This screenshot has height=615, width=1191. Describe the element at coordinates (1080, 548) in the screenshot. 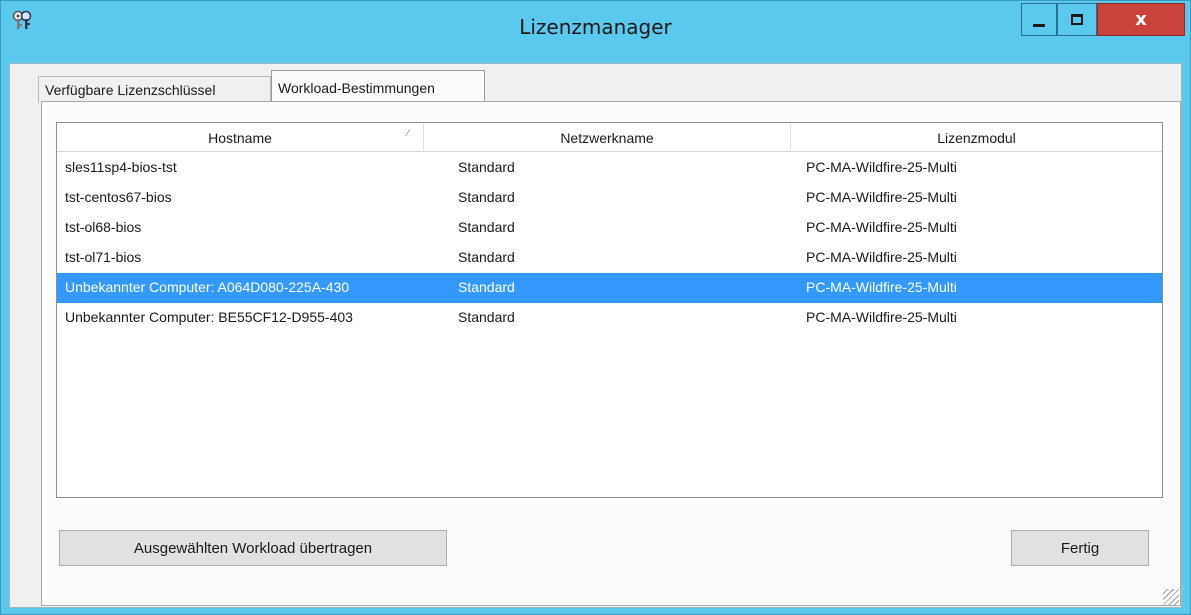

I see `done-button: Fertig` at that location.